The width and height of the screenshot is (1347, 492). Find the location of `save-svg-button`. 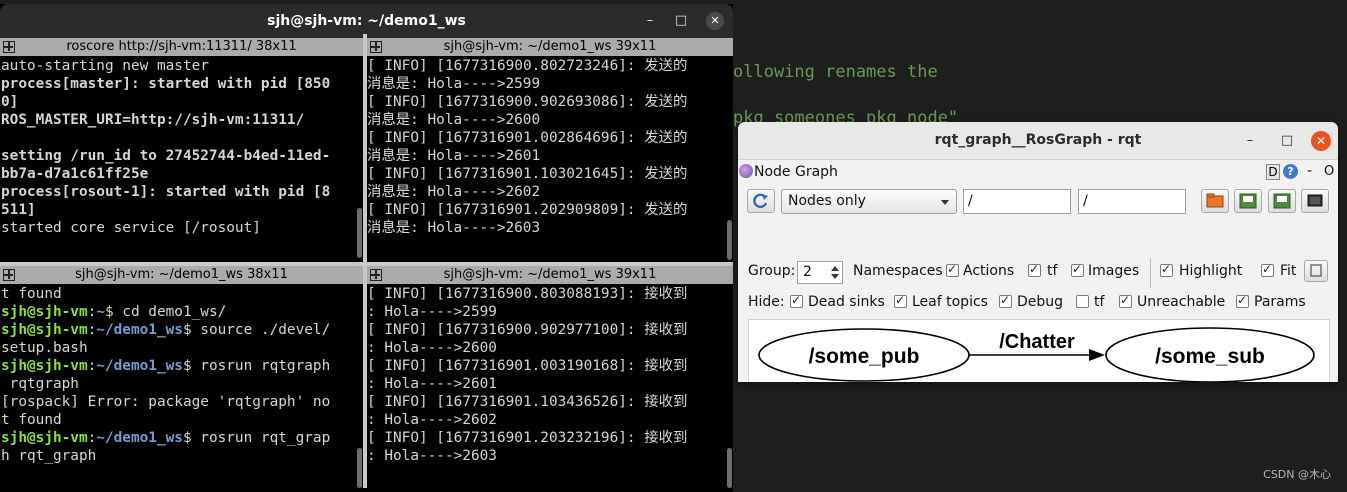

save-svg-button is located at coordinates (1282, 201).